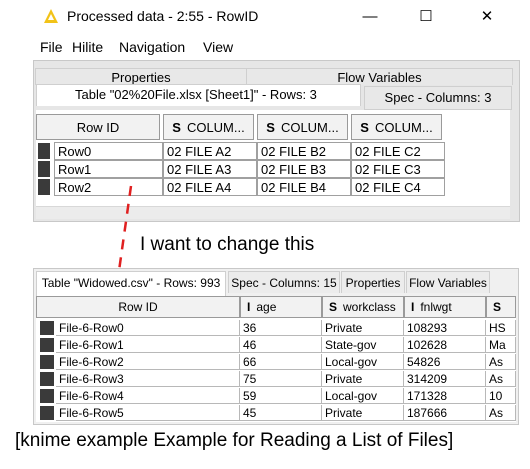  Describe the element at coordinates (131, 283) in the screenshot. I see `tab-table-widowed: Table "Widowed.csv" - Rows: 993` at that location.